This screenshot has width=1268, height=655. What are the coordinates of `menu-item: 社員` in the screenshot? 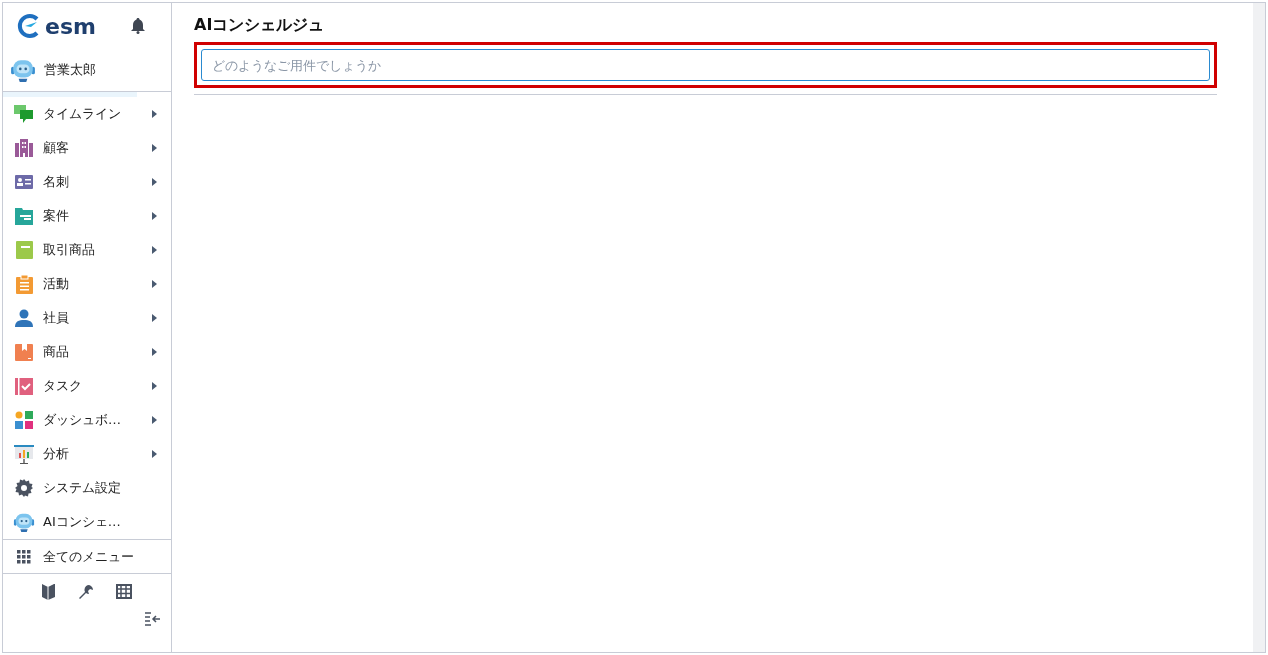 It's located at (87, 318).